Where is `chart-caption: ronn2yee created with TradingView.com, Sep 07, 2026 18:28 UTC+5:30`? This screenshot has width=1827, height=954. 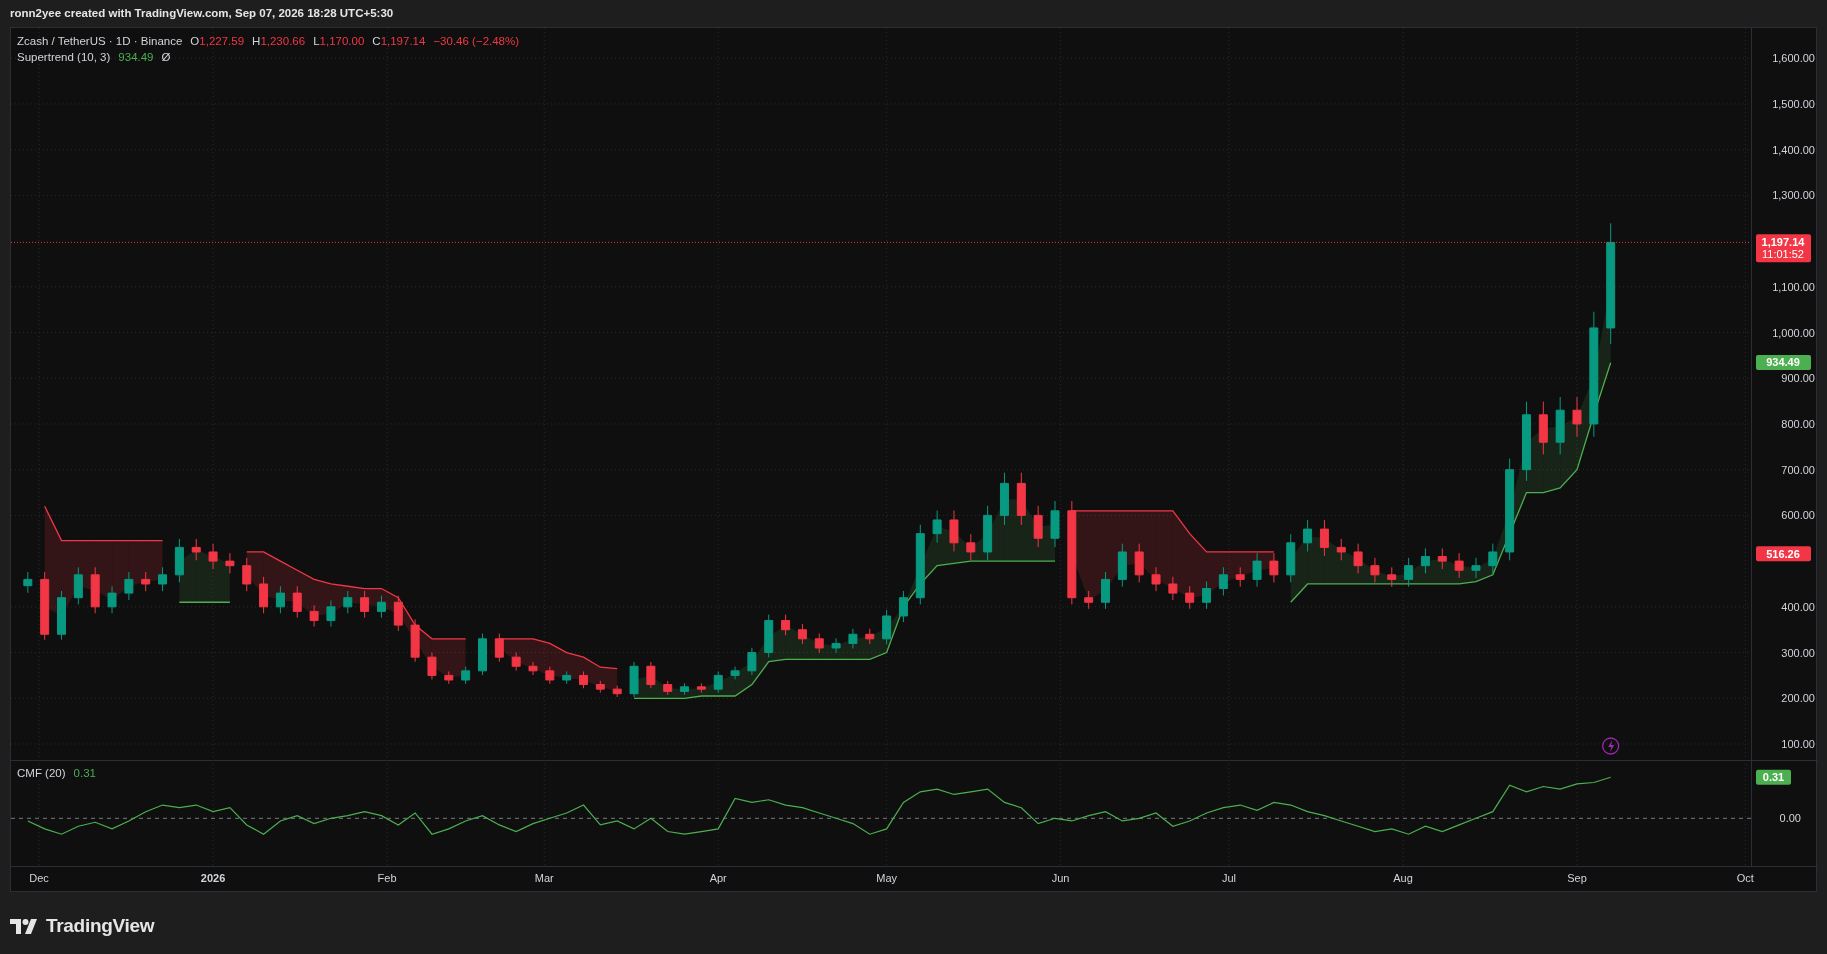
chart-caption: ronn2yee created with TradingView.com, Sep 07, 2026 18:28 UTC+5:30 is located at coordinates (202, 13).